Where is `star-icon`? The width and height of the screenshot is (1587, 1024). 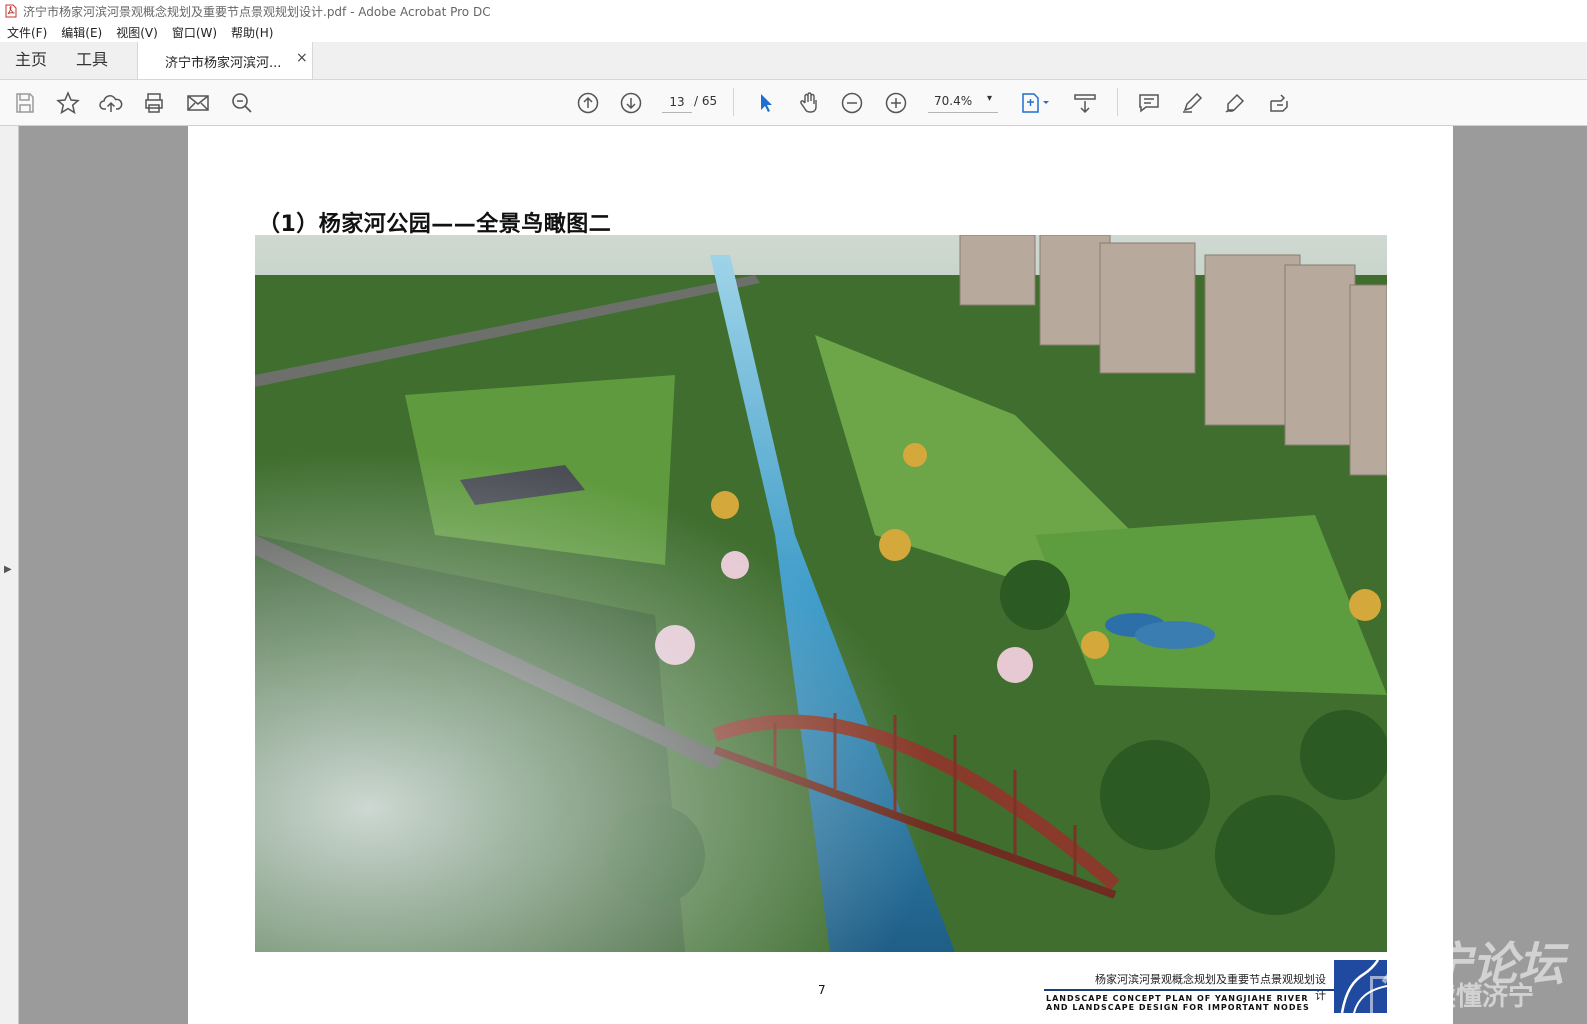 star-icon is located at coordinates (68, 103).